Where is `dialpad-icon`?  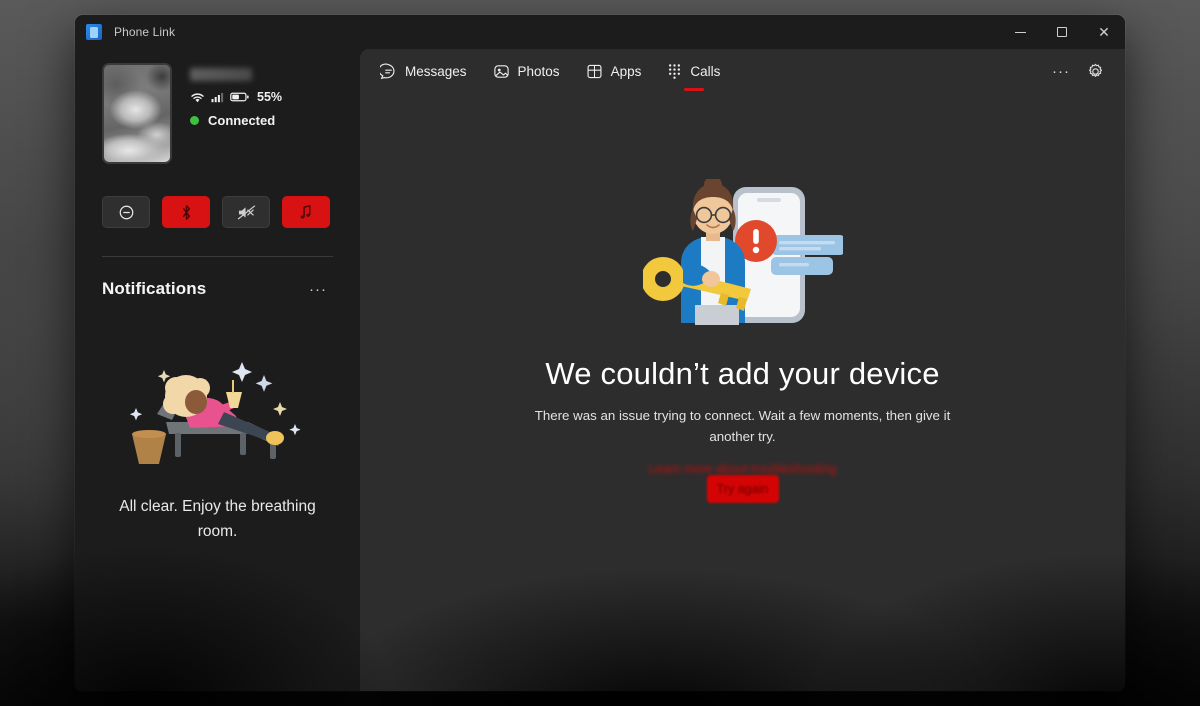
dialpad-icon is located at coordinates (675, 71).